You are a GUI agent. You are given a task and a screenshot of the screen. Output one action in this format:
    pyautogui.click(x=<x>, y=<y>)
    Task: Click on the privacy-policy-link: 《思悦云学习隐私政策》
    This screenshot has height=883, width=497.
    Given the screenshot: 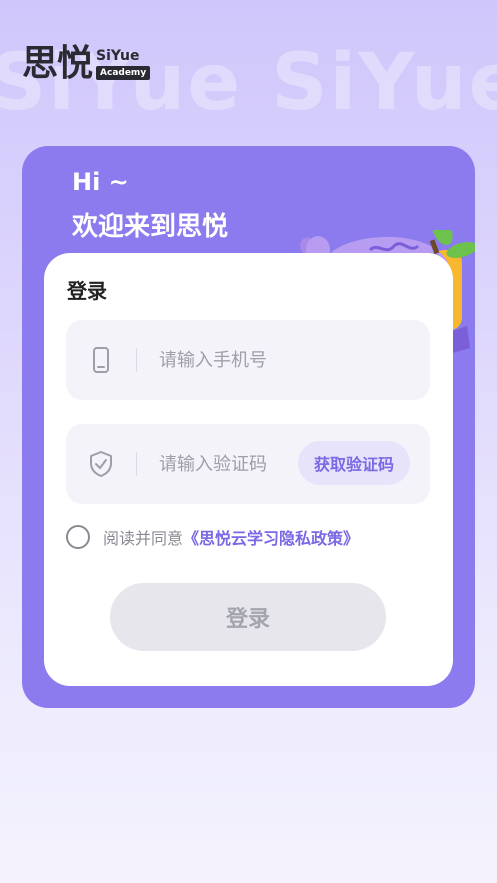 What is the action you would take?
    pyautogui.click(x=271, y=537)
    